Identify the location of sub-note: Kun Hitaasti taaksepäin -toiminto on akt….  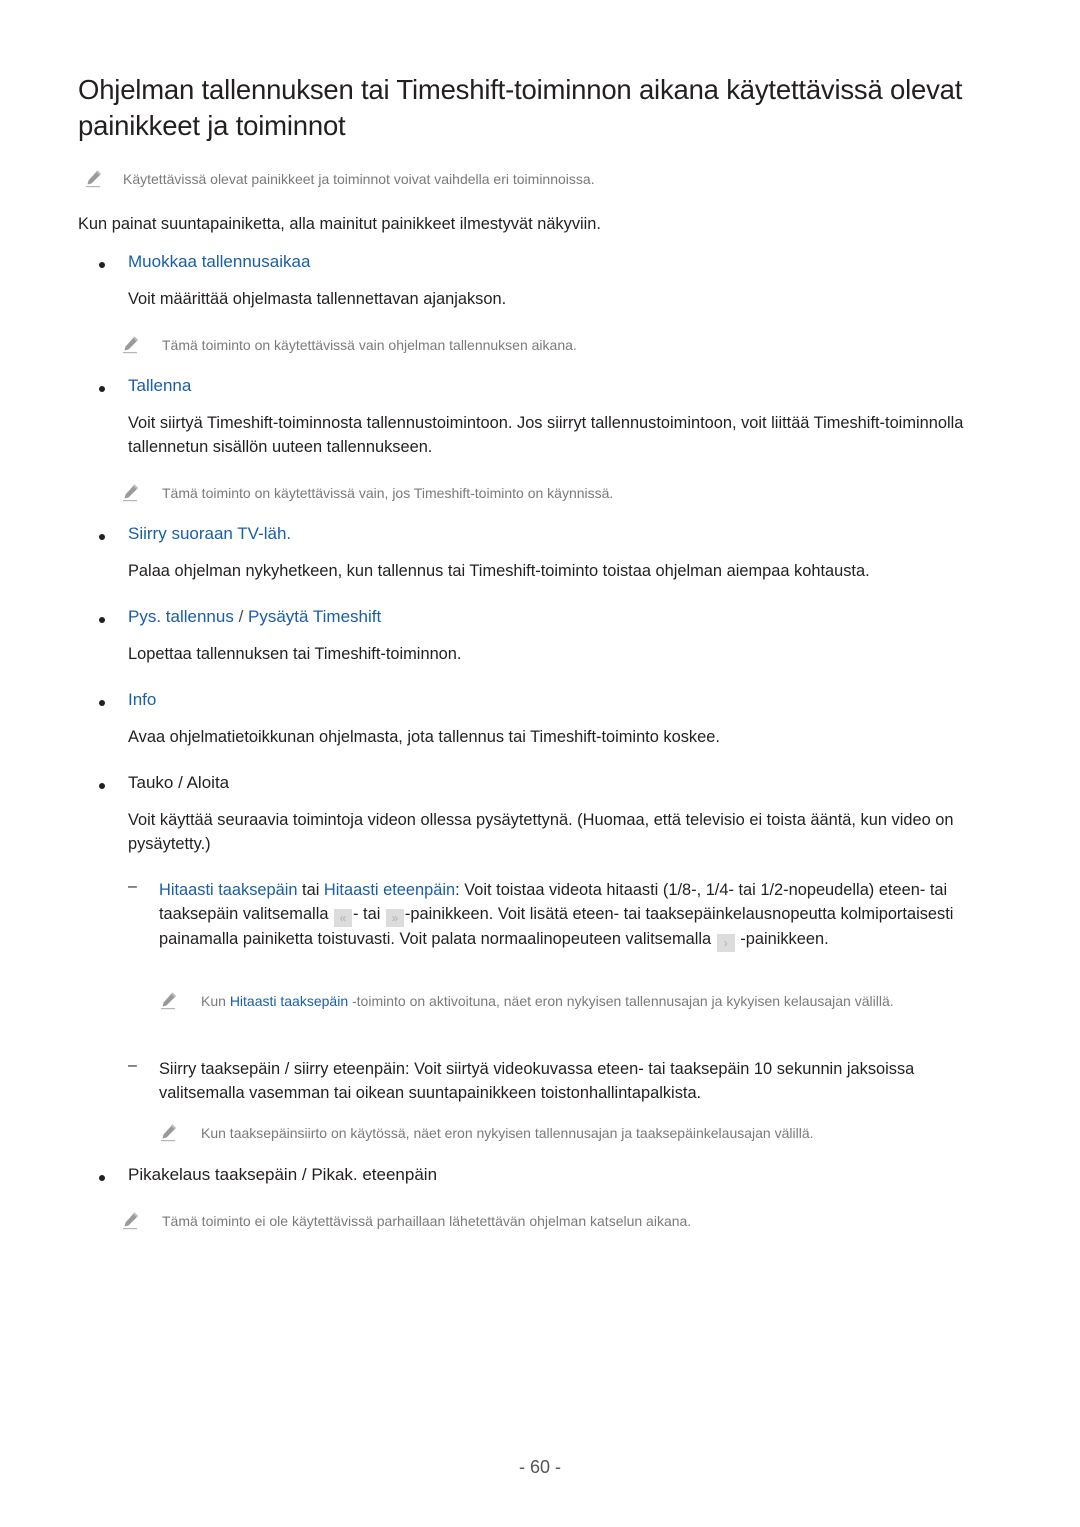
(596, 1001).